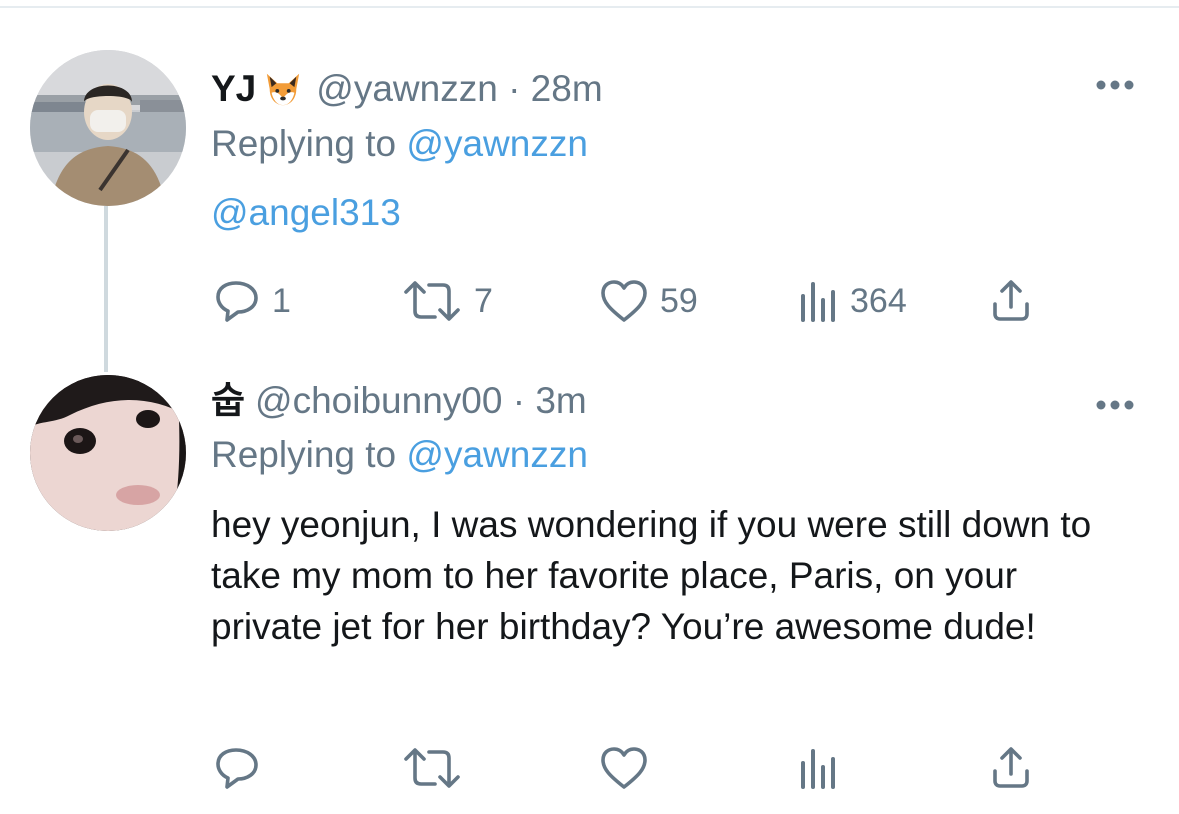  Describe the element at coordinates (483, 300) in the screenshot. I see `retweet-count: 7` at that location.